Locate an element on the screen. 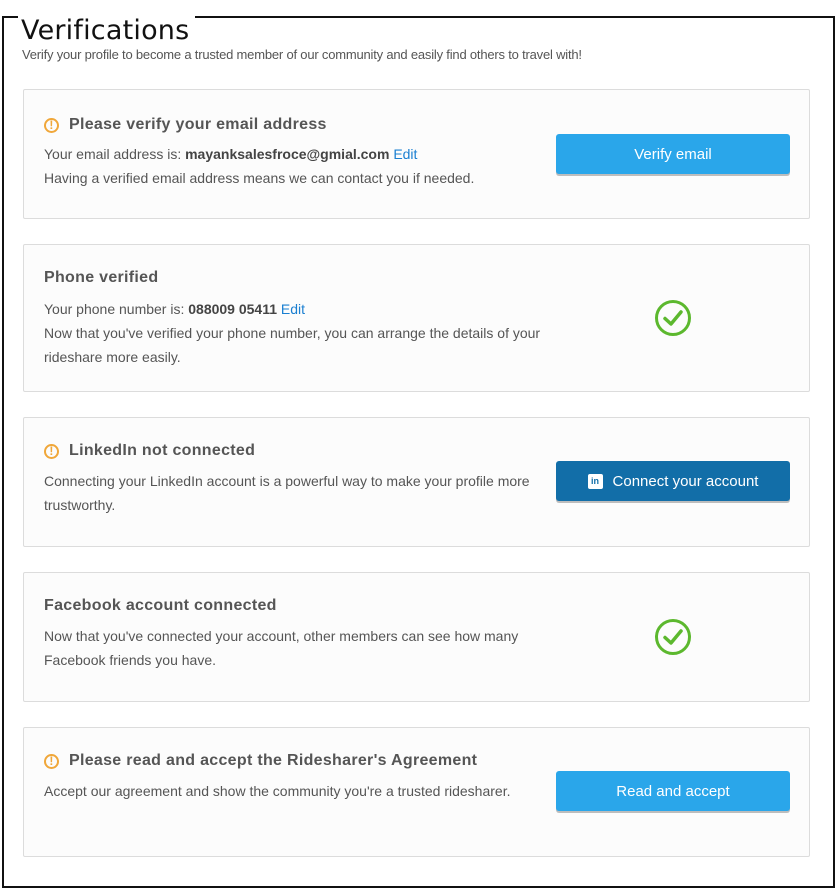  facebook-card-title: Facebook account connected is located at coordinates (160, 605).